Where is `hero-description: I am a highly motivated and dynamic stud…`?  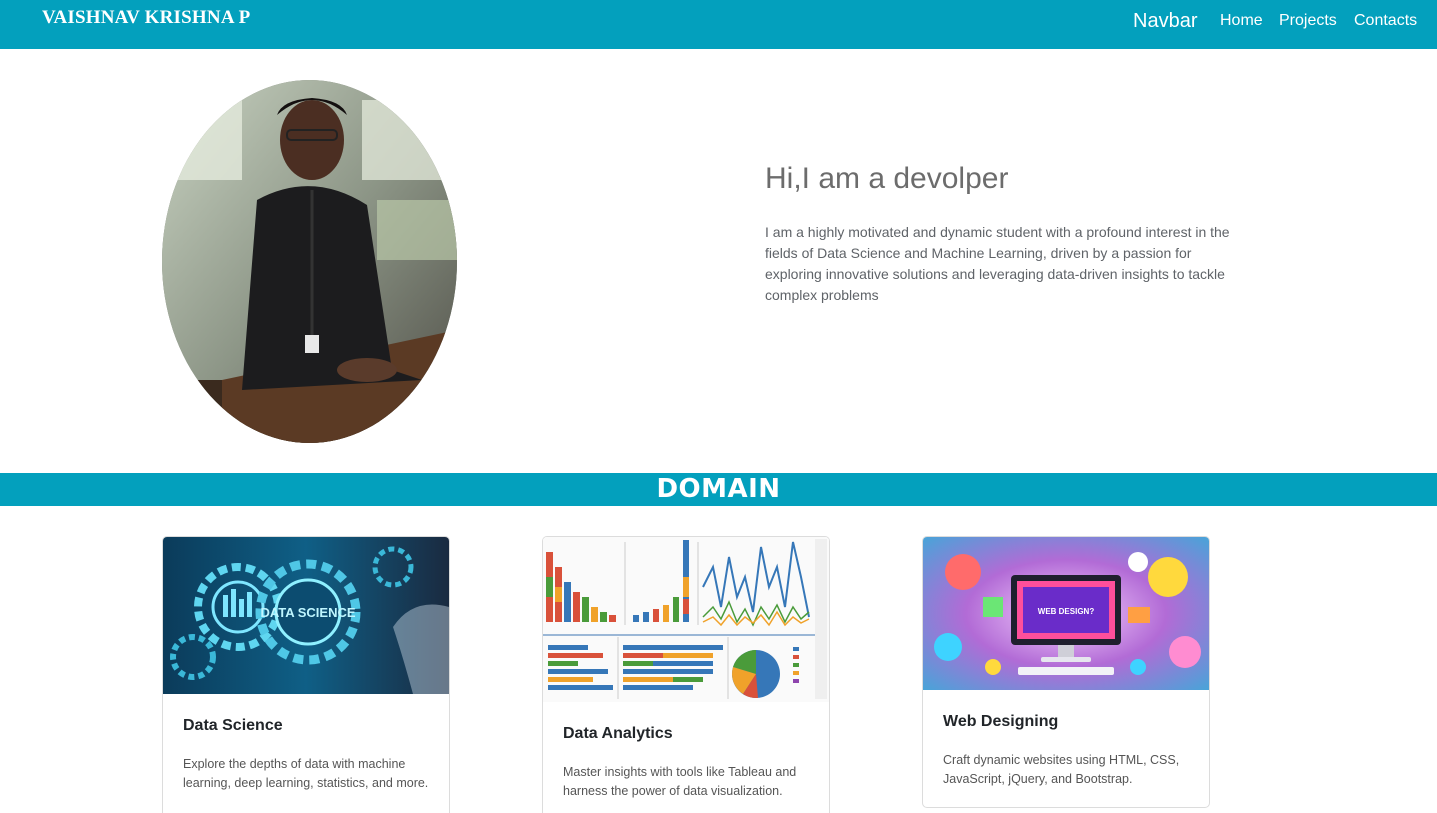
hero-description: I am a highly motivated and dynamic stud… is located at coordinates (997, 263).